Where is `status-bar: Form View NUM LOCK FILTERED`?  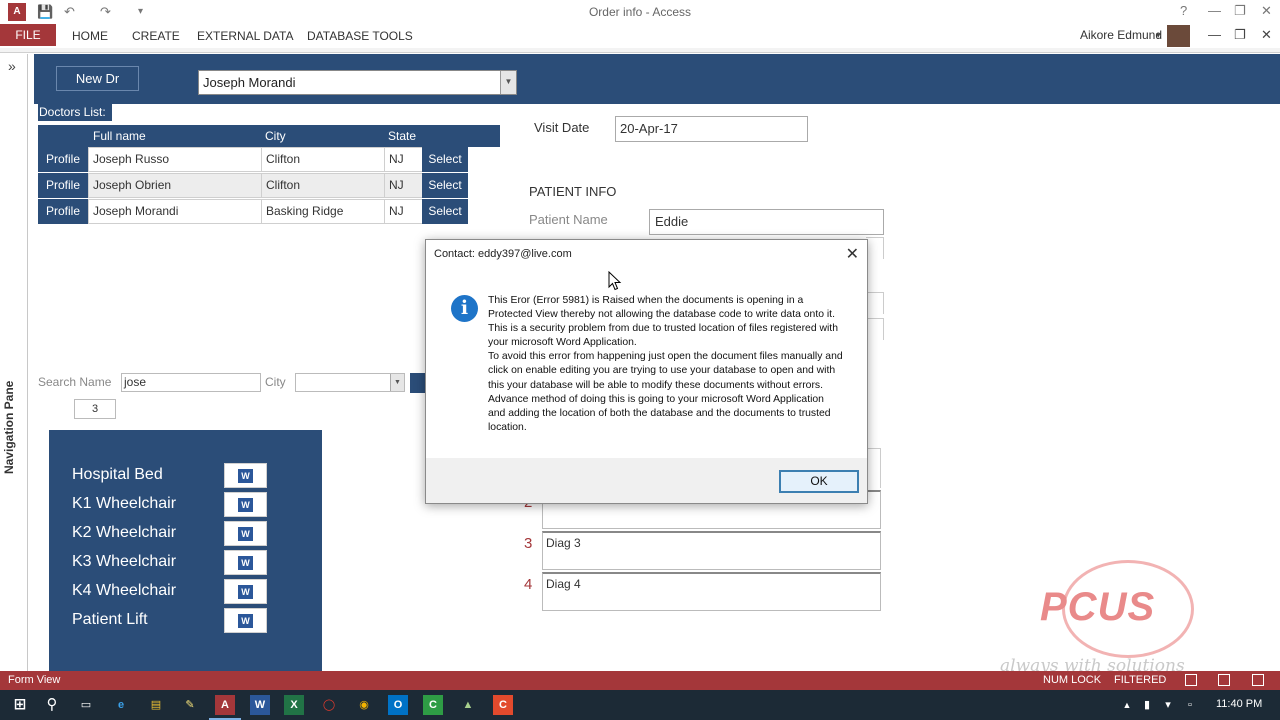
status-bar: Form View NUM LOCK FILTERED is located at coordinates (640, 680).